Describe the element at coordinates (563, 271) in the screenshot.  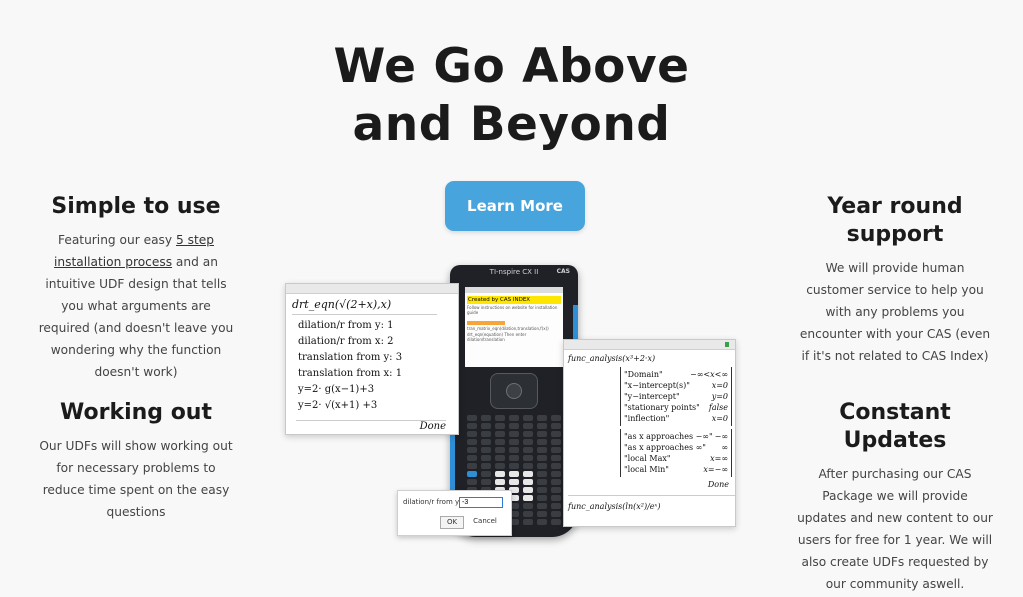
I see `calculator-cas-label: CAS` at that location.